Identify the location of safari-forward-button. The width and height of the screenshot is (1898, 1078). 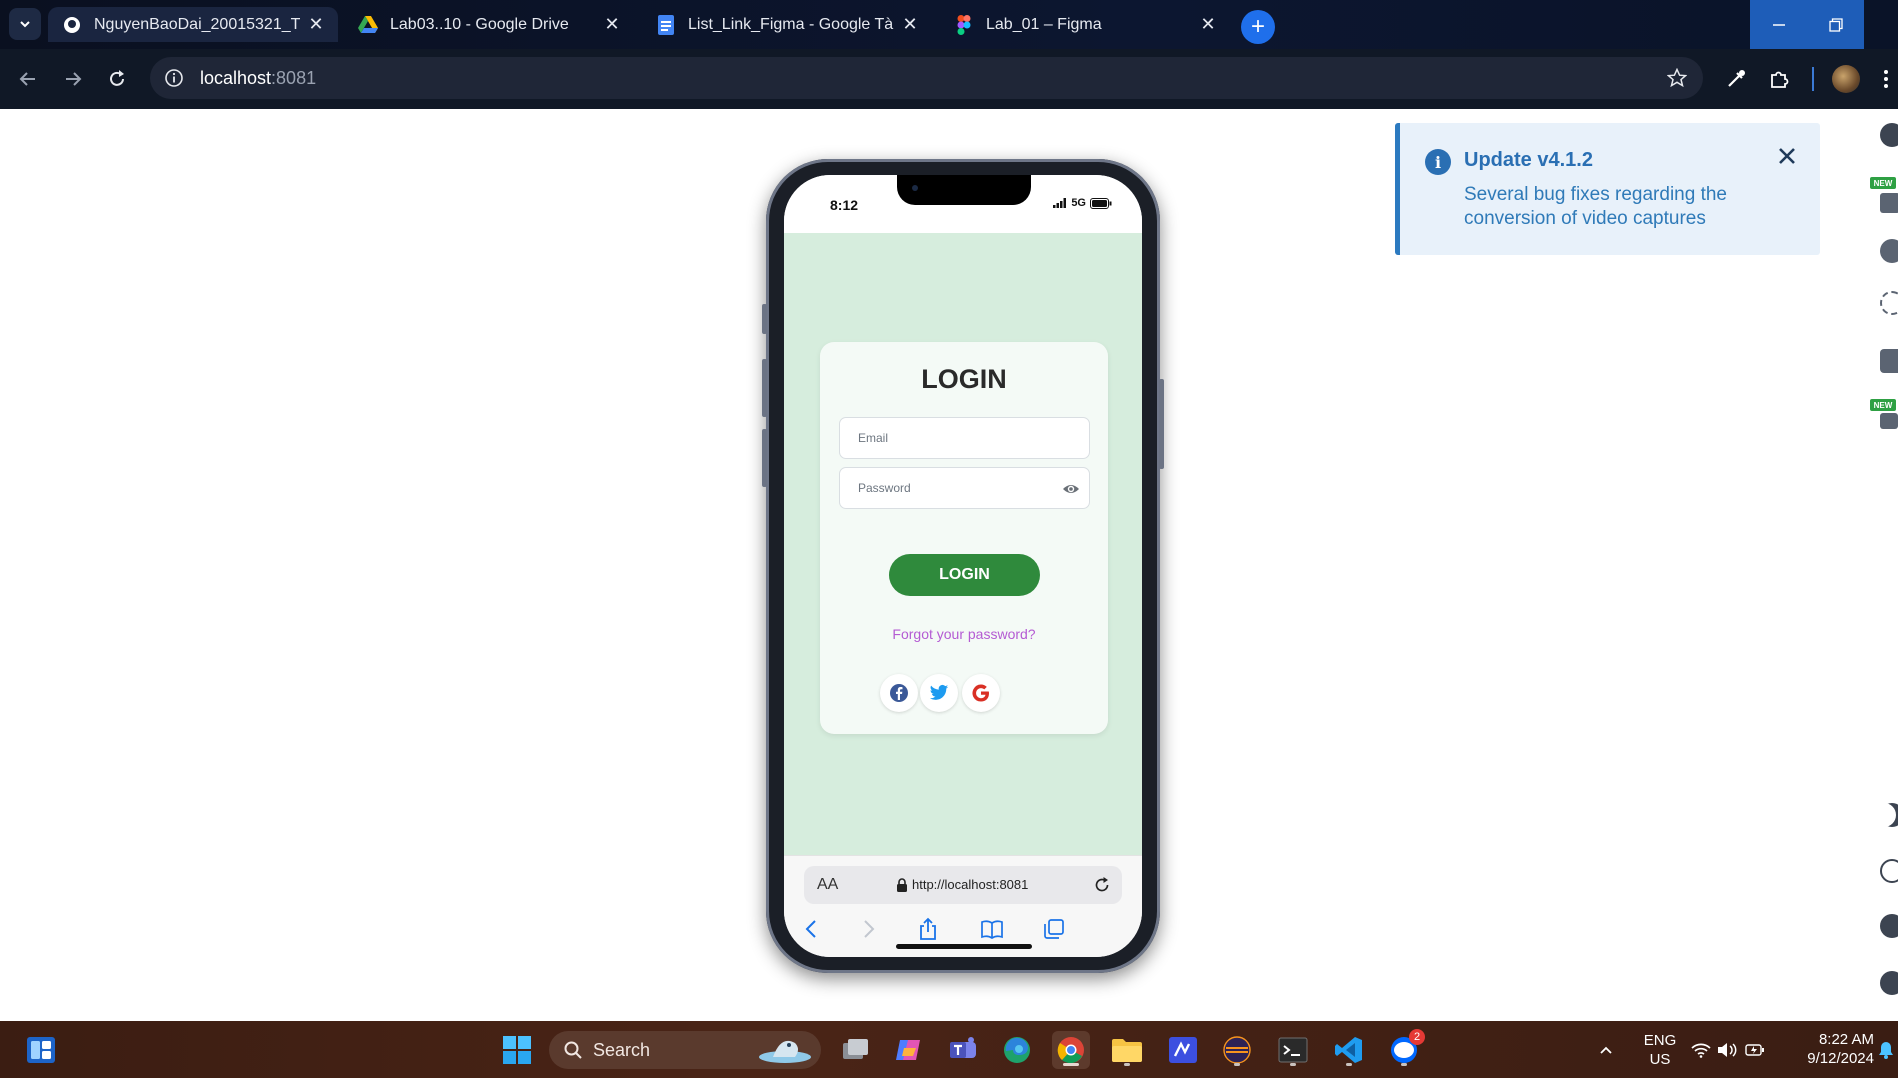
(869, 929).